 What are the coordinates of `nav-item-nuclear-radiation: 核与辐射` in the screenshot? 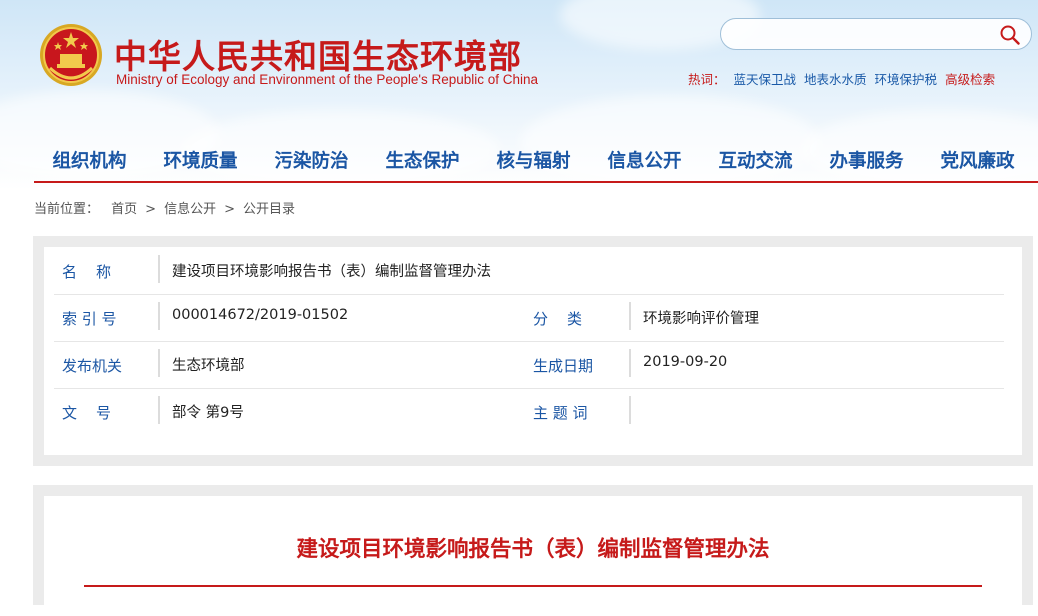 It's located at (533, 165).